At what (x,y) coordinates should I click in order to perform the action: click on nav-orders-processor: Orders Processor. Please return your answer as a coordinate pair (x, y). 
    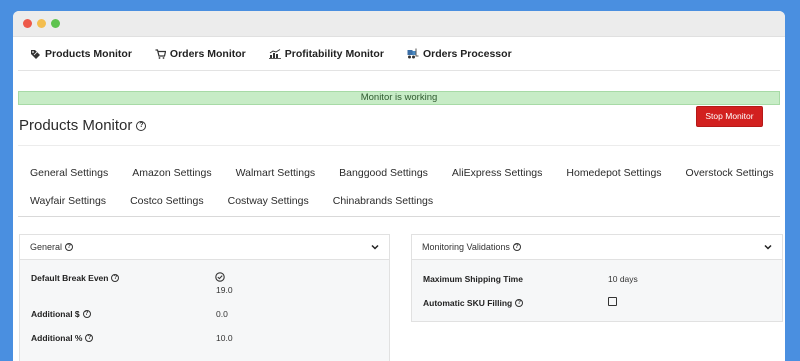
    Looking at the image, I should click on (459, 54).